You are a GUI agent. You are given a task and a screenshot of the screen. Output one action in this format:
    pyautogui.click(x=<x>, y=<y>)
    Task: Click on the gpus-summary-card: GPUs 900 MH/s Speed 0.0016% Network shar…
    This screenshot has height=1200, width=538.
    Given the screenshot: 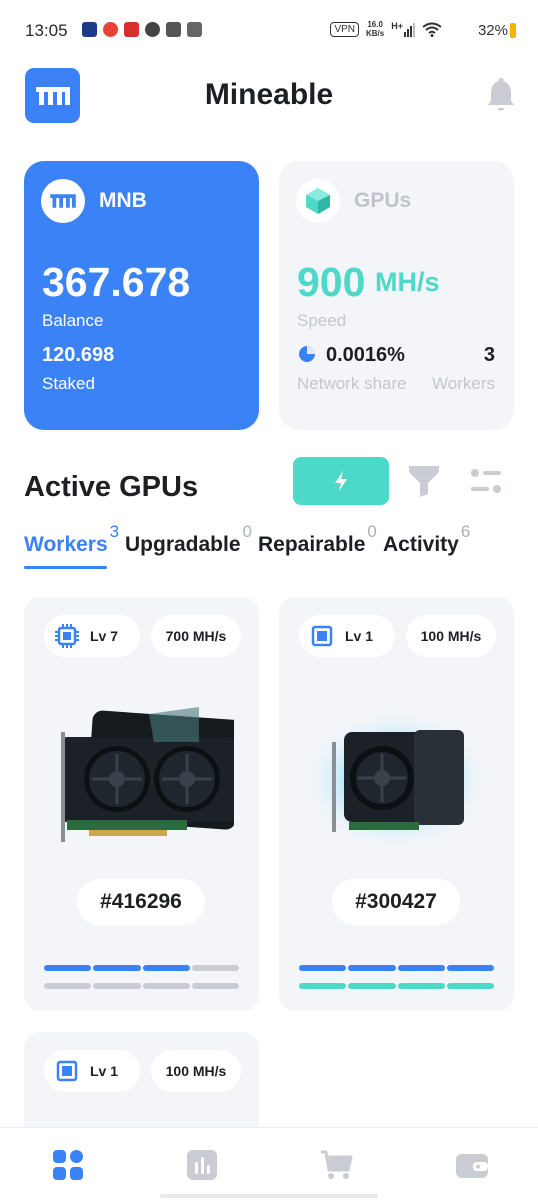 What is the action you would take?
    pyautogui.click(x=396, y=295)
    